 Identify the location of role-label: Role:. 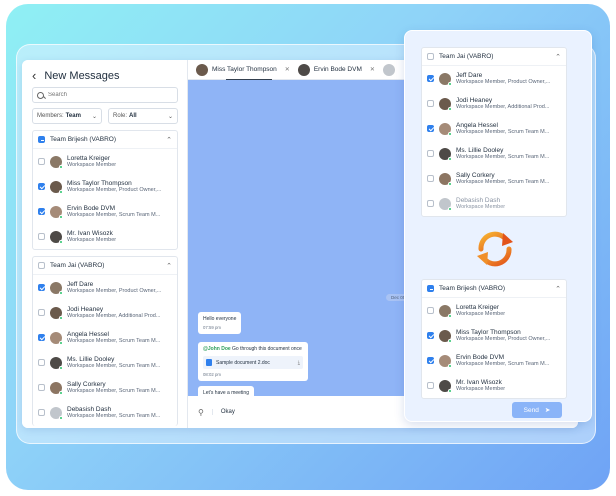
(120, 116).